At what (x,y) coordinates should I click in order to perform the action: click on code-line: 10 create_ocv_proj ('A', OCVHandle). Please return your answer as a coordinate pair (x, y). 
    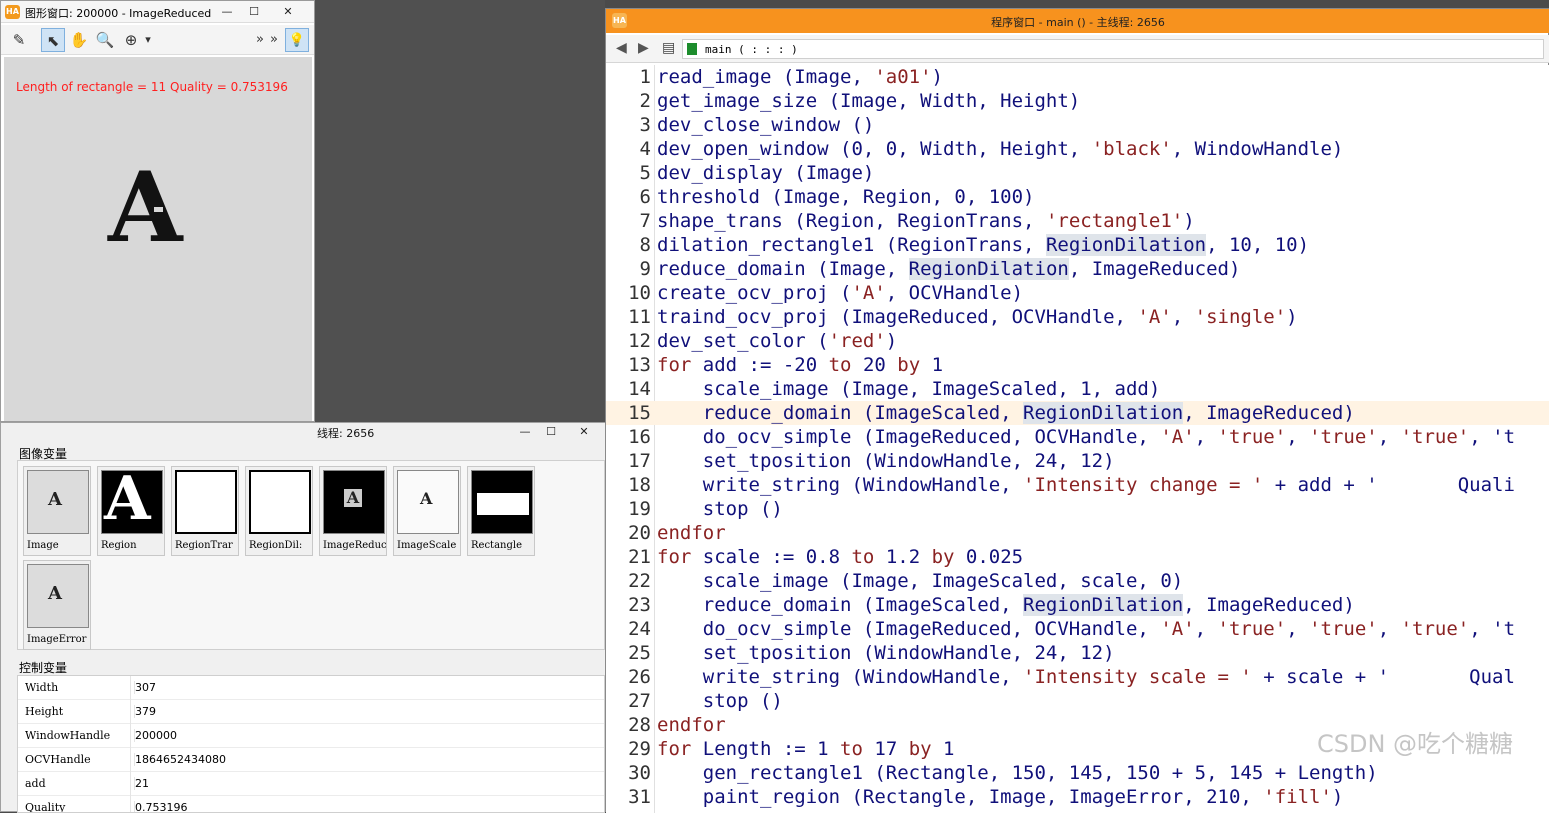
    Looking at the image, I should click on (1077, 293).